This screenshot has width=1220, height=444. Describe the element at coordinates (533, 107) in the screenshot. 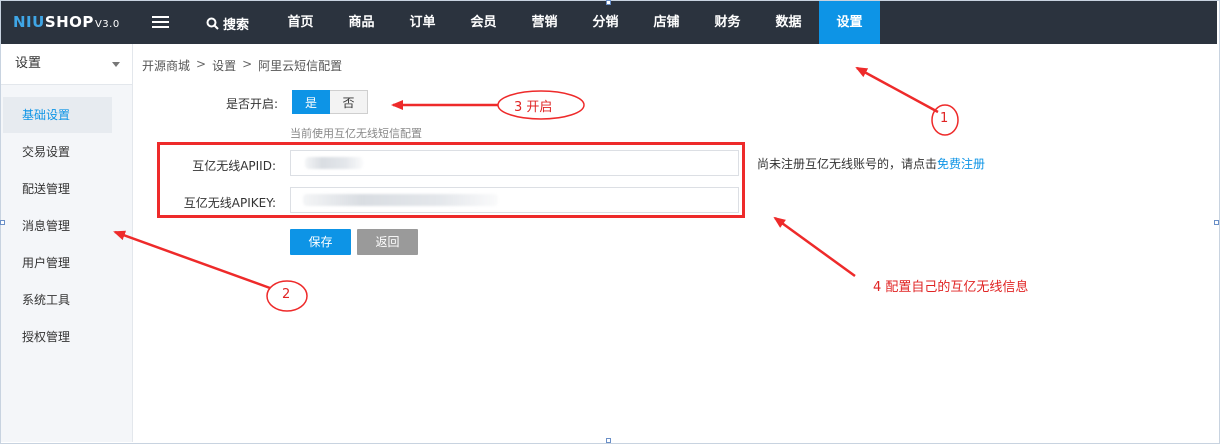

I see `annotation-label-3: 3 开启` at that location.